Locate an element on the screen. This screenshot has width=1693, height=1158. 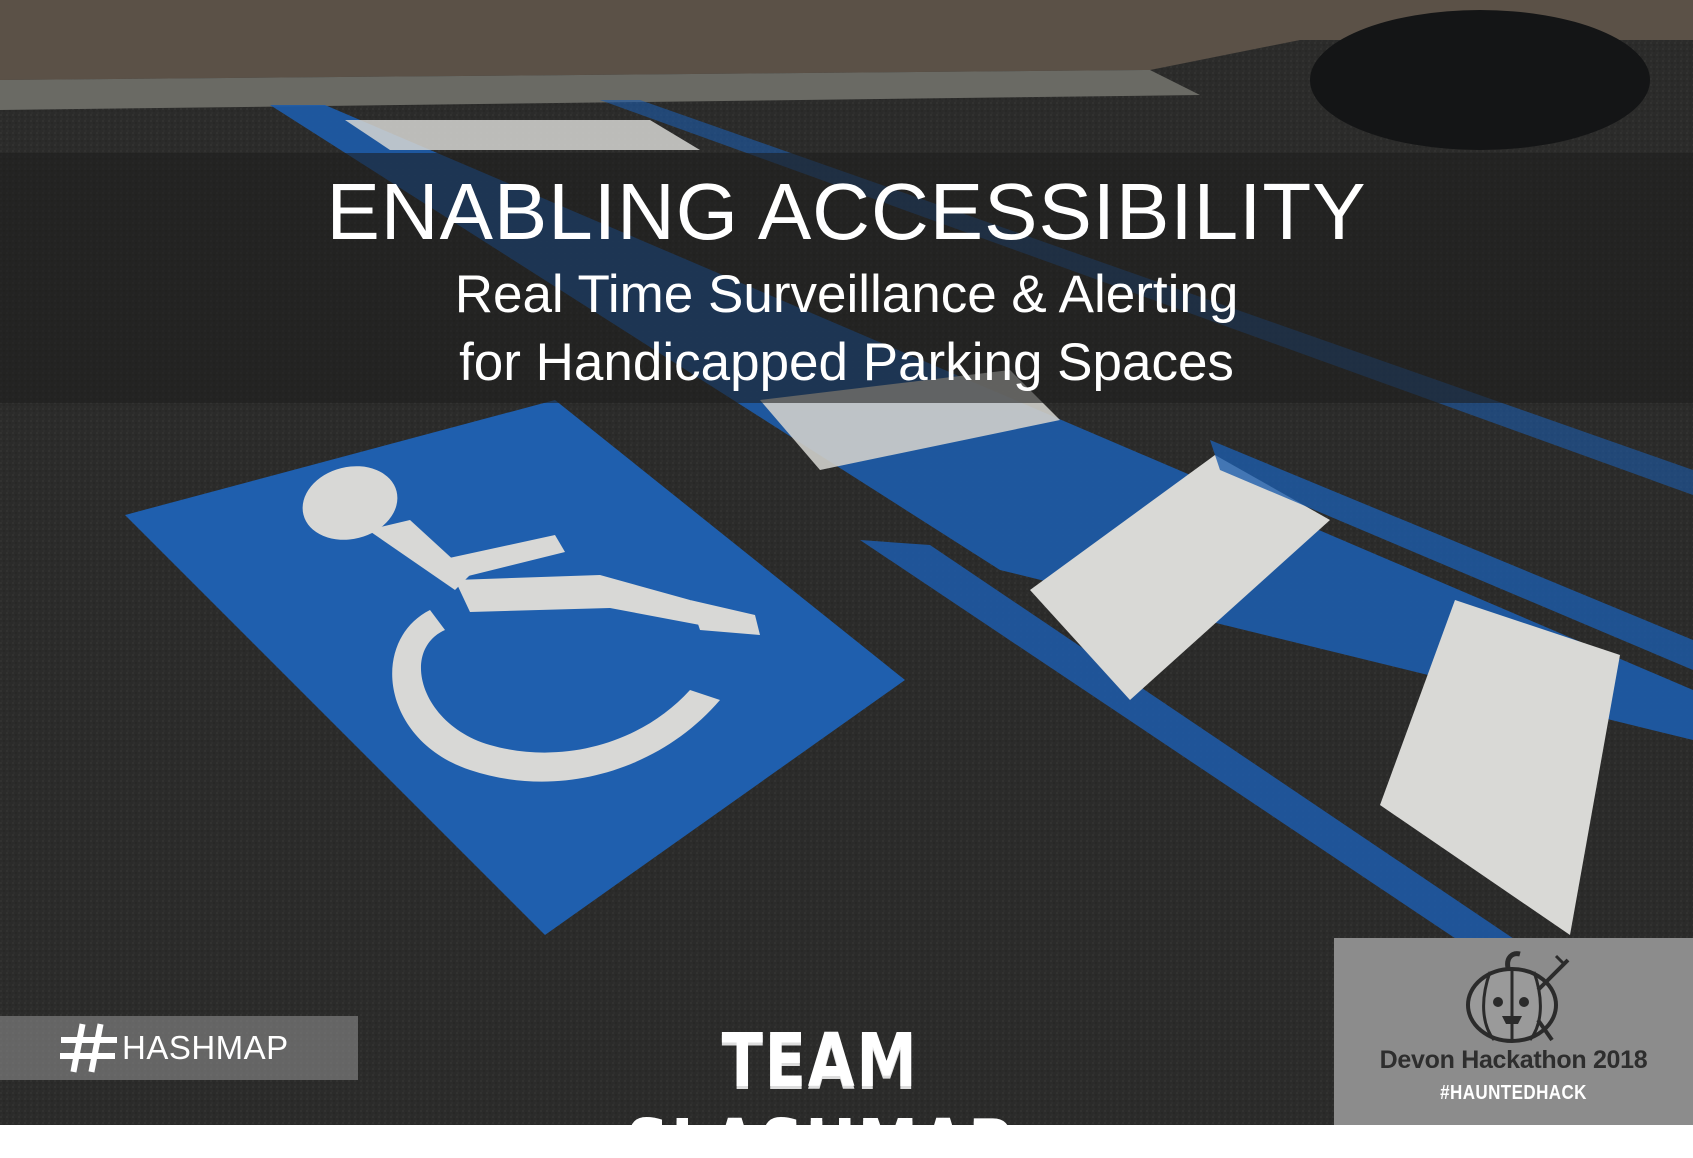
sponsor-logo: HASHMAP is located at coordinates (174, 1048).